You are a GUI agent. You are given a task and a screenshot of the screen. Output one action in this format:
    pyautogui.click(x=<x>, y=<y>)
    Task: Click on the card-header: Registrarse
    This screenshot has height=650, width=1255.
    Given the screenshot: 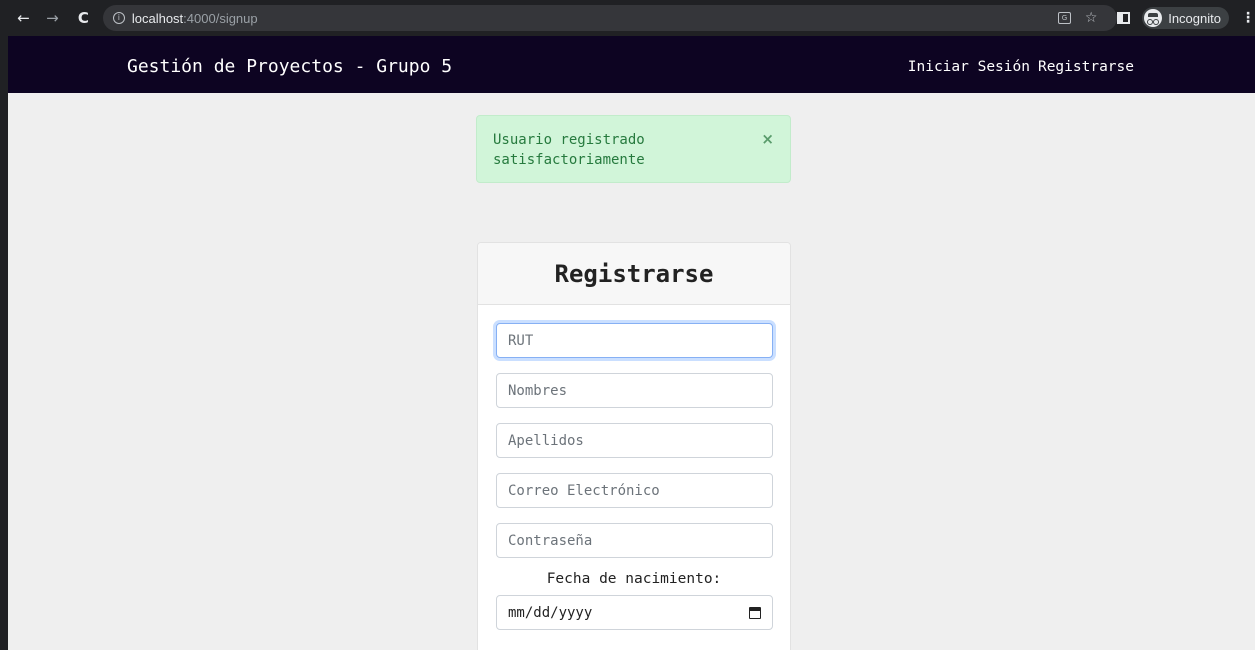 What is the action you would take?
    pyautogui.click(x=634, y=274)
    